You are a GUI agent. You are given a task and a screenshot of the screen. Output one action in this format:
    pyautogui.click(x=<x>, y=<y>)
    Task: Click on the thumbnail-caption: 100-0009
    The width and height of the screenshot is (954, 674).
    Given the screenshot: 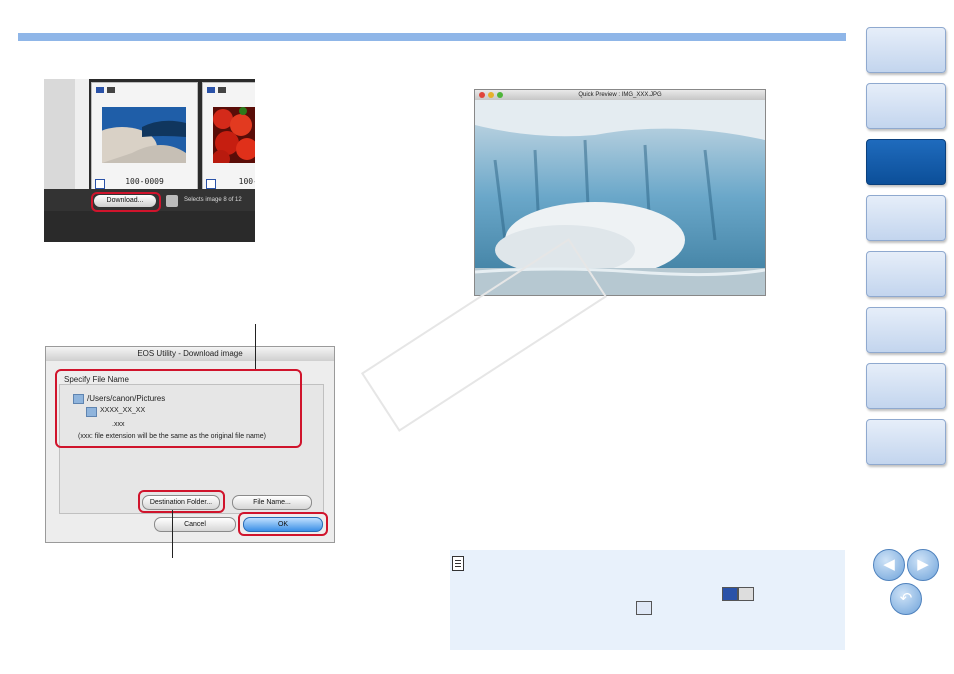 What is the action you would take?
    pyautogui.click(x=144, y=181)
    